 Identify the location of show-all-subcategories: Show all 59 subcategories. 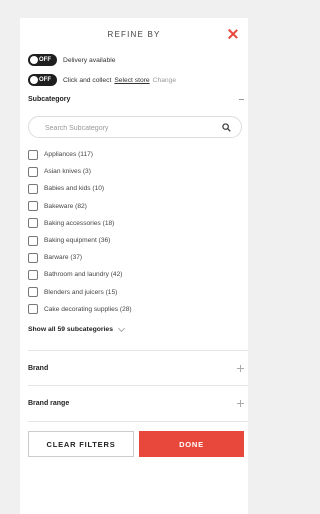
(138, 330).